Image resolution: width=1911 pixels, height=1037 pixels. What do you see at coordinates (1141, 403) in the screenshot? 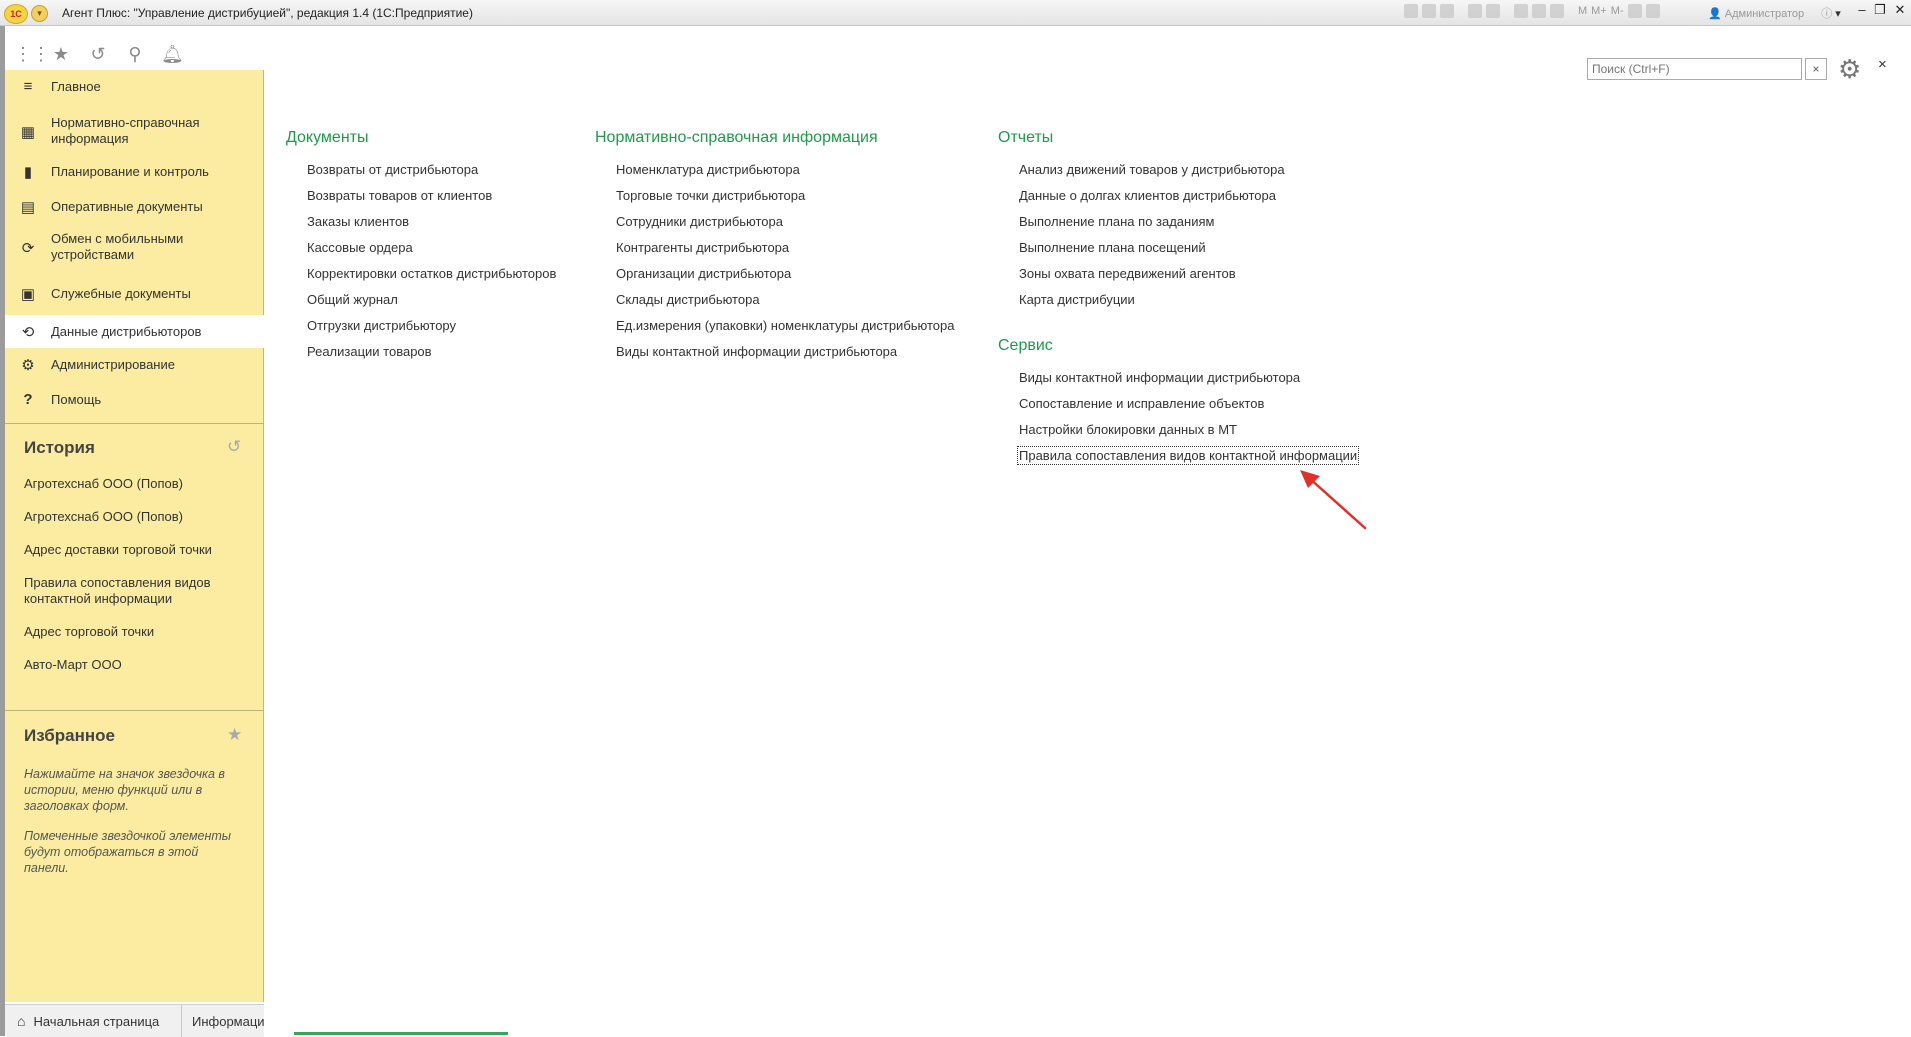
I see `link-item: Сопоставление и исправление объектов` at bounding box center [1141, 403].